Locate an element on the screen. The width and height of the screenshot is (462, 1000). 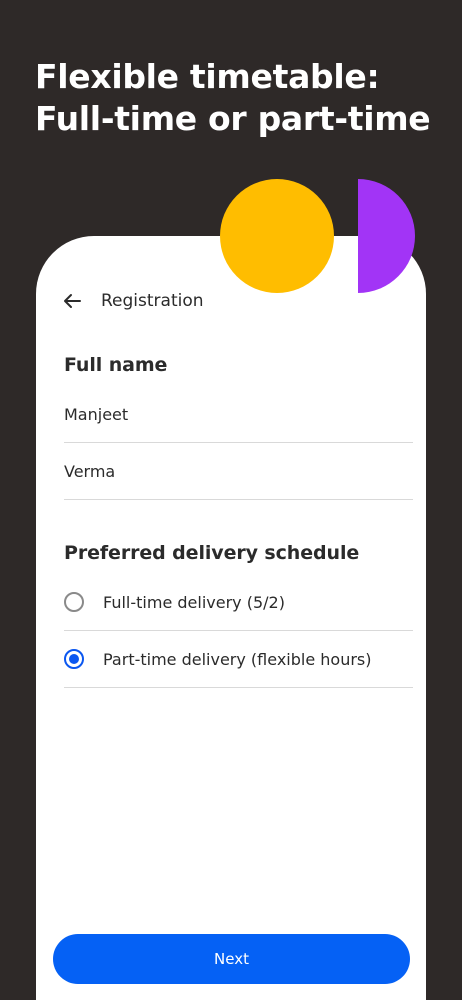
first-name-input is located at coordinates (238, 414).